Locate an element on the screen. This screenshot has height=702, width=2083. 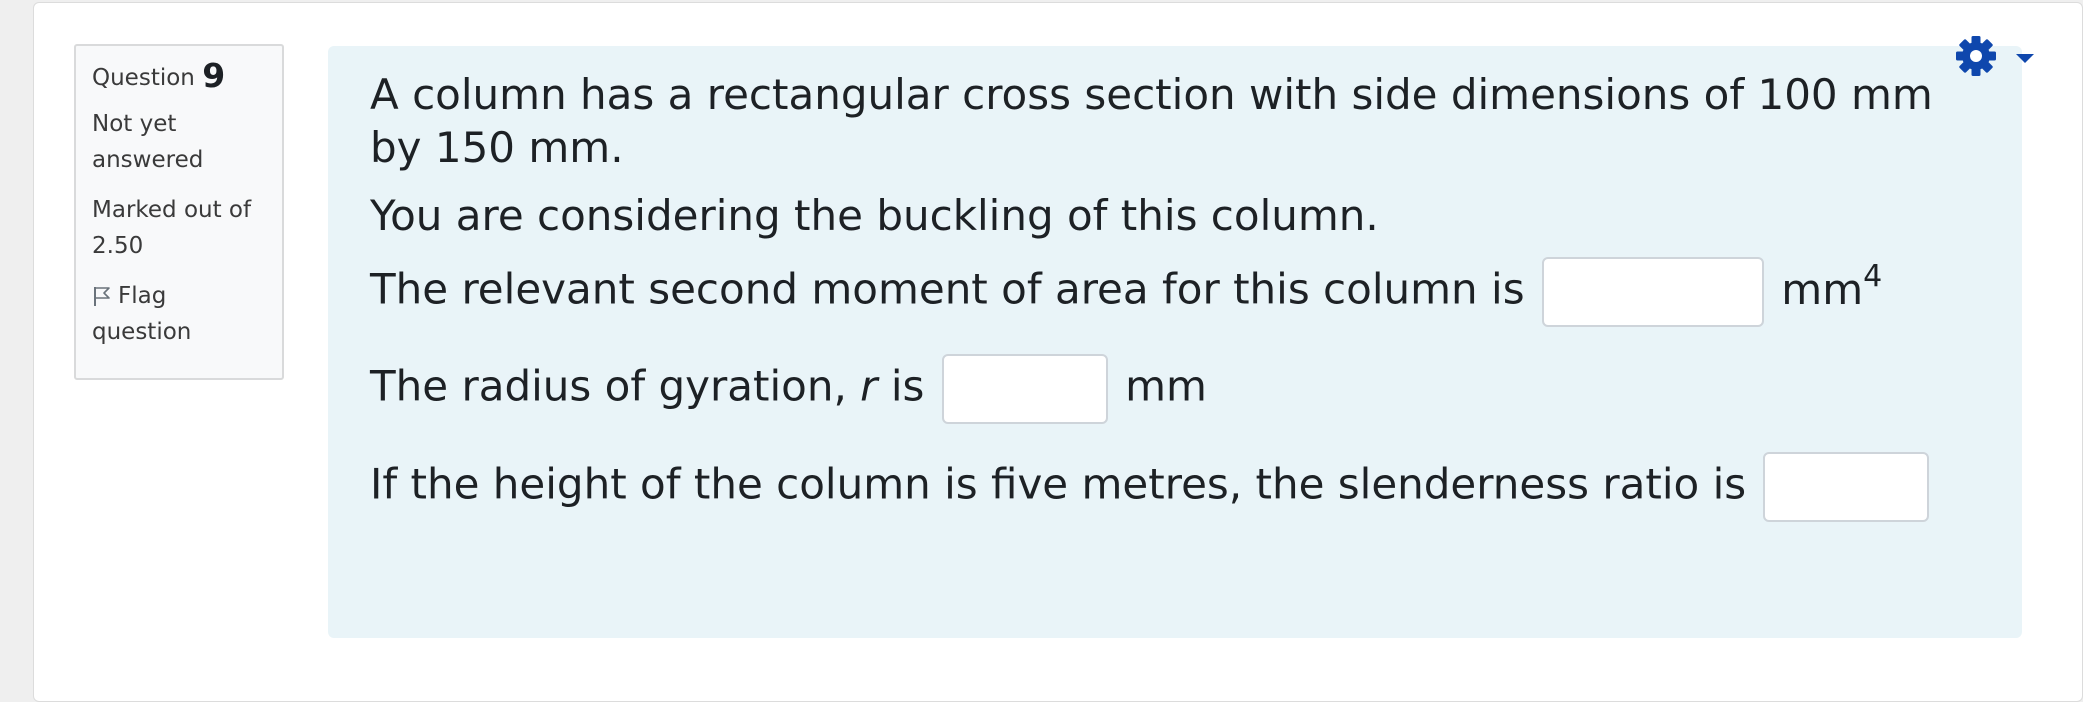
flag-question-link: Flag question is located at coordinates (179, 314).